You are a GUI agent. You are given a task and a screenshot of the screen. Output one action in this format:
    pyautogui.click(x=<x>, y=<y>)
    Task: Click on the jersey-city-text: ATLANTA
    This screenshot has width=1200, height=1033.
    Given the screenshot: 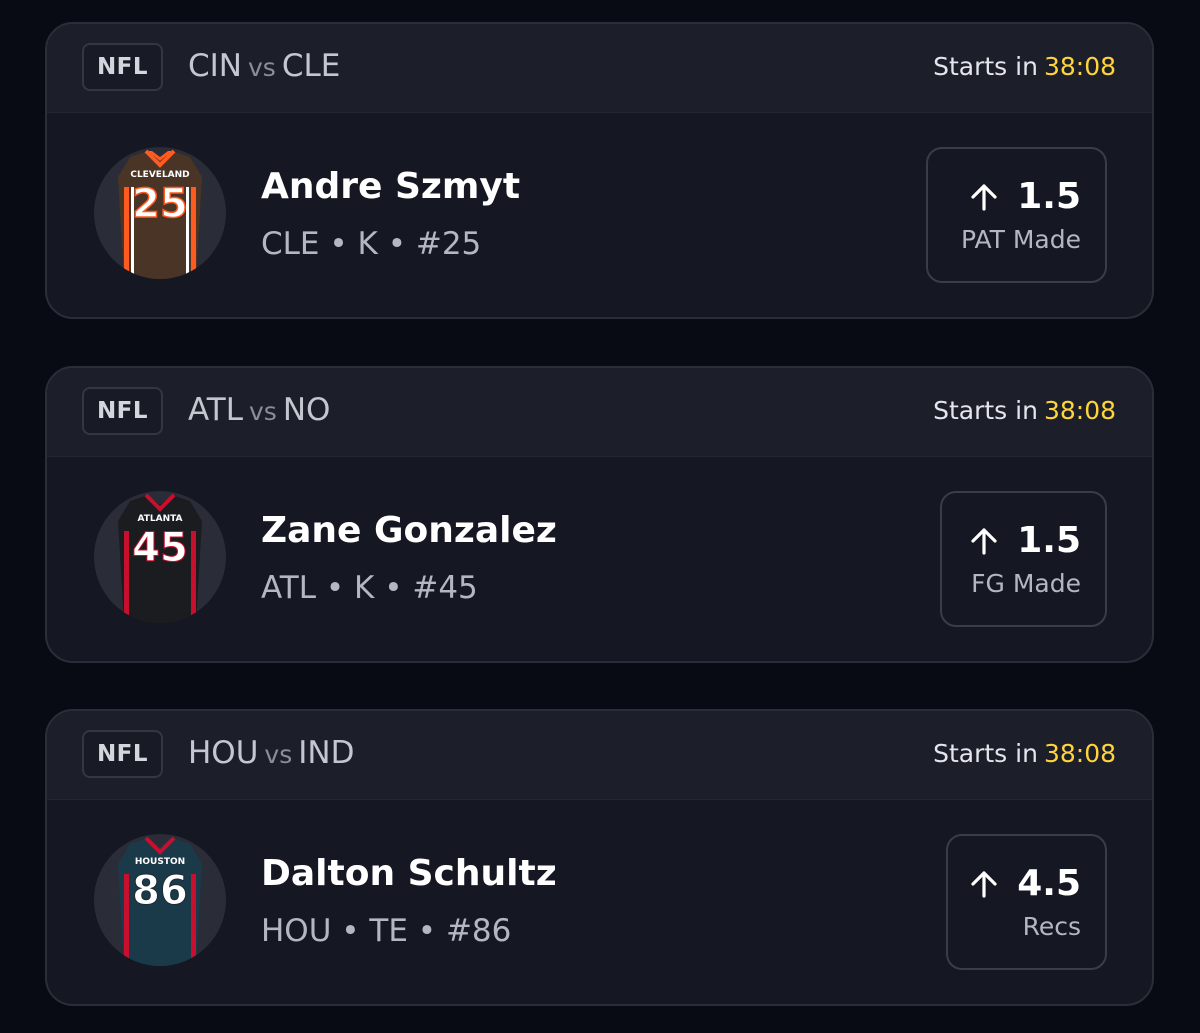 What is the action you would take?
    pyautogui.click(x=159, y=519)
    